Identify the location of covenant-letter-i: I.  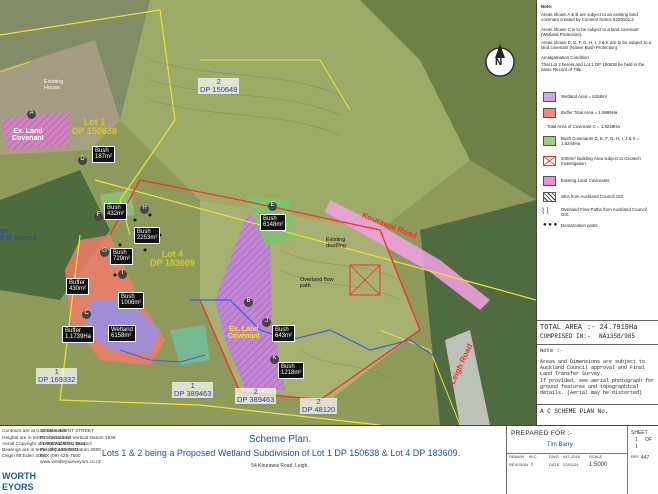
(122, 274).